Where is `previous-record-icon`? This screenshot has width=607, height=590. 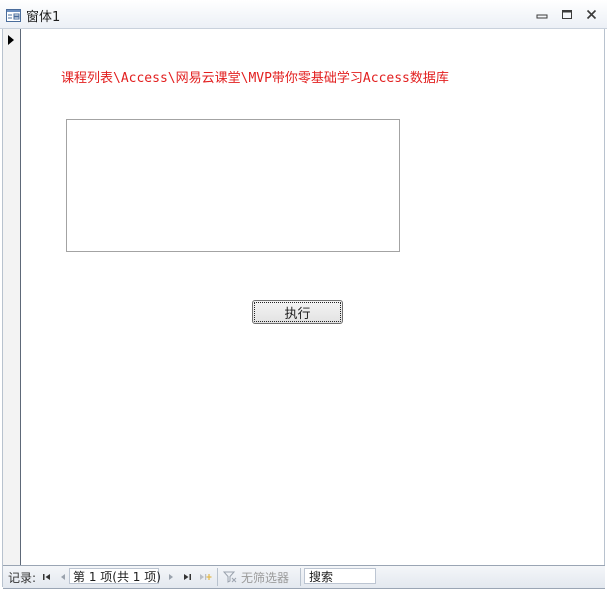 previous-record-icon is located at coordinates (63, 577).